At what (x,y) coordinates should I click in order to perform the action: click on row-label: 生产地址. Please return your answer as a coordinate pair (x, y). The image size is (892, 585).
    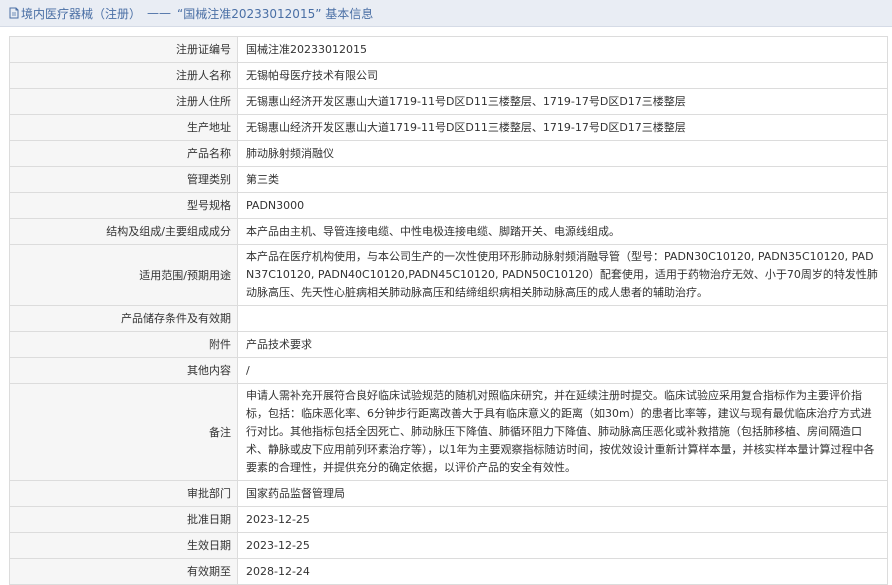
    Looking at the image, I should click on (123, 127).